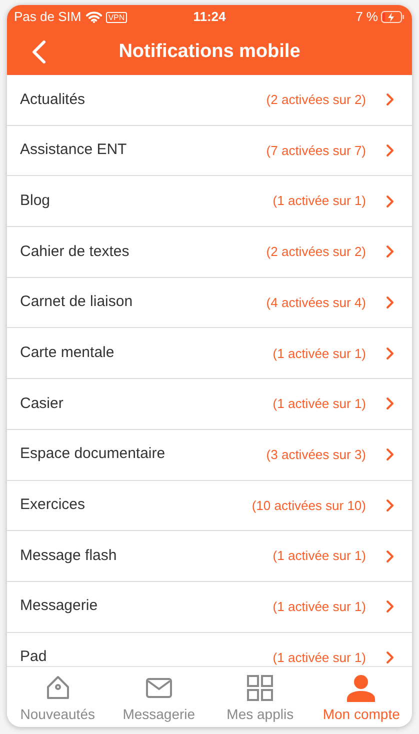 Image resolution: width=419 pixels, height=734 pixels. I want to click on settings-row: Blog (1 activée sur 1), so click(209, 202).